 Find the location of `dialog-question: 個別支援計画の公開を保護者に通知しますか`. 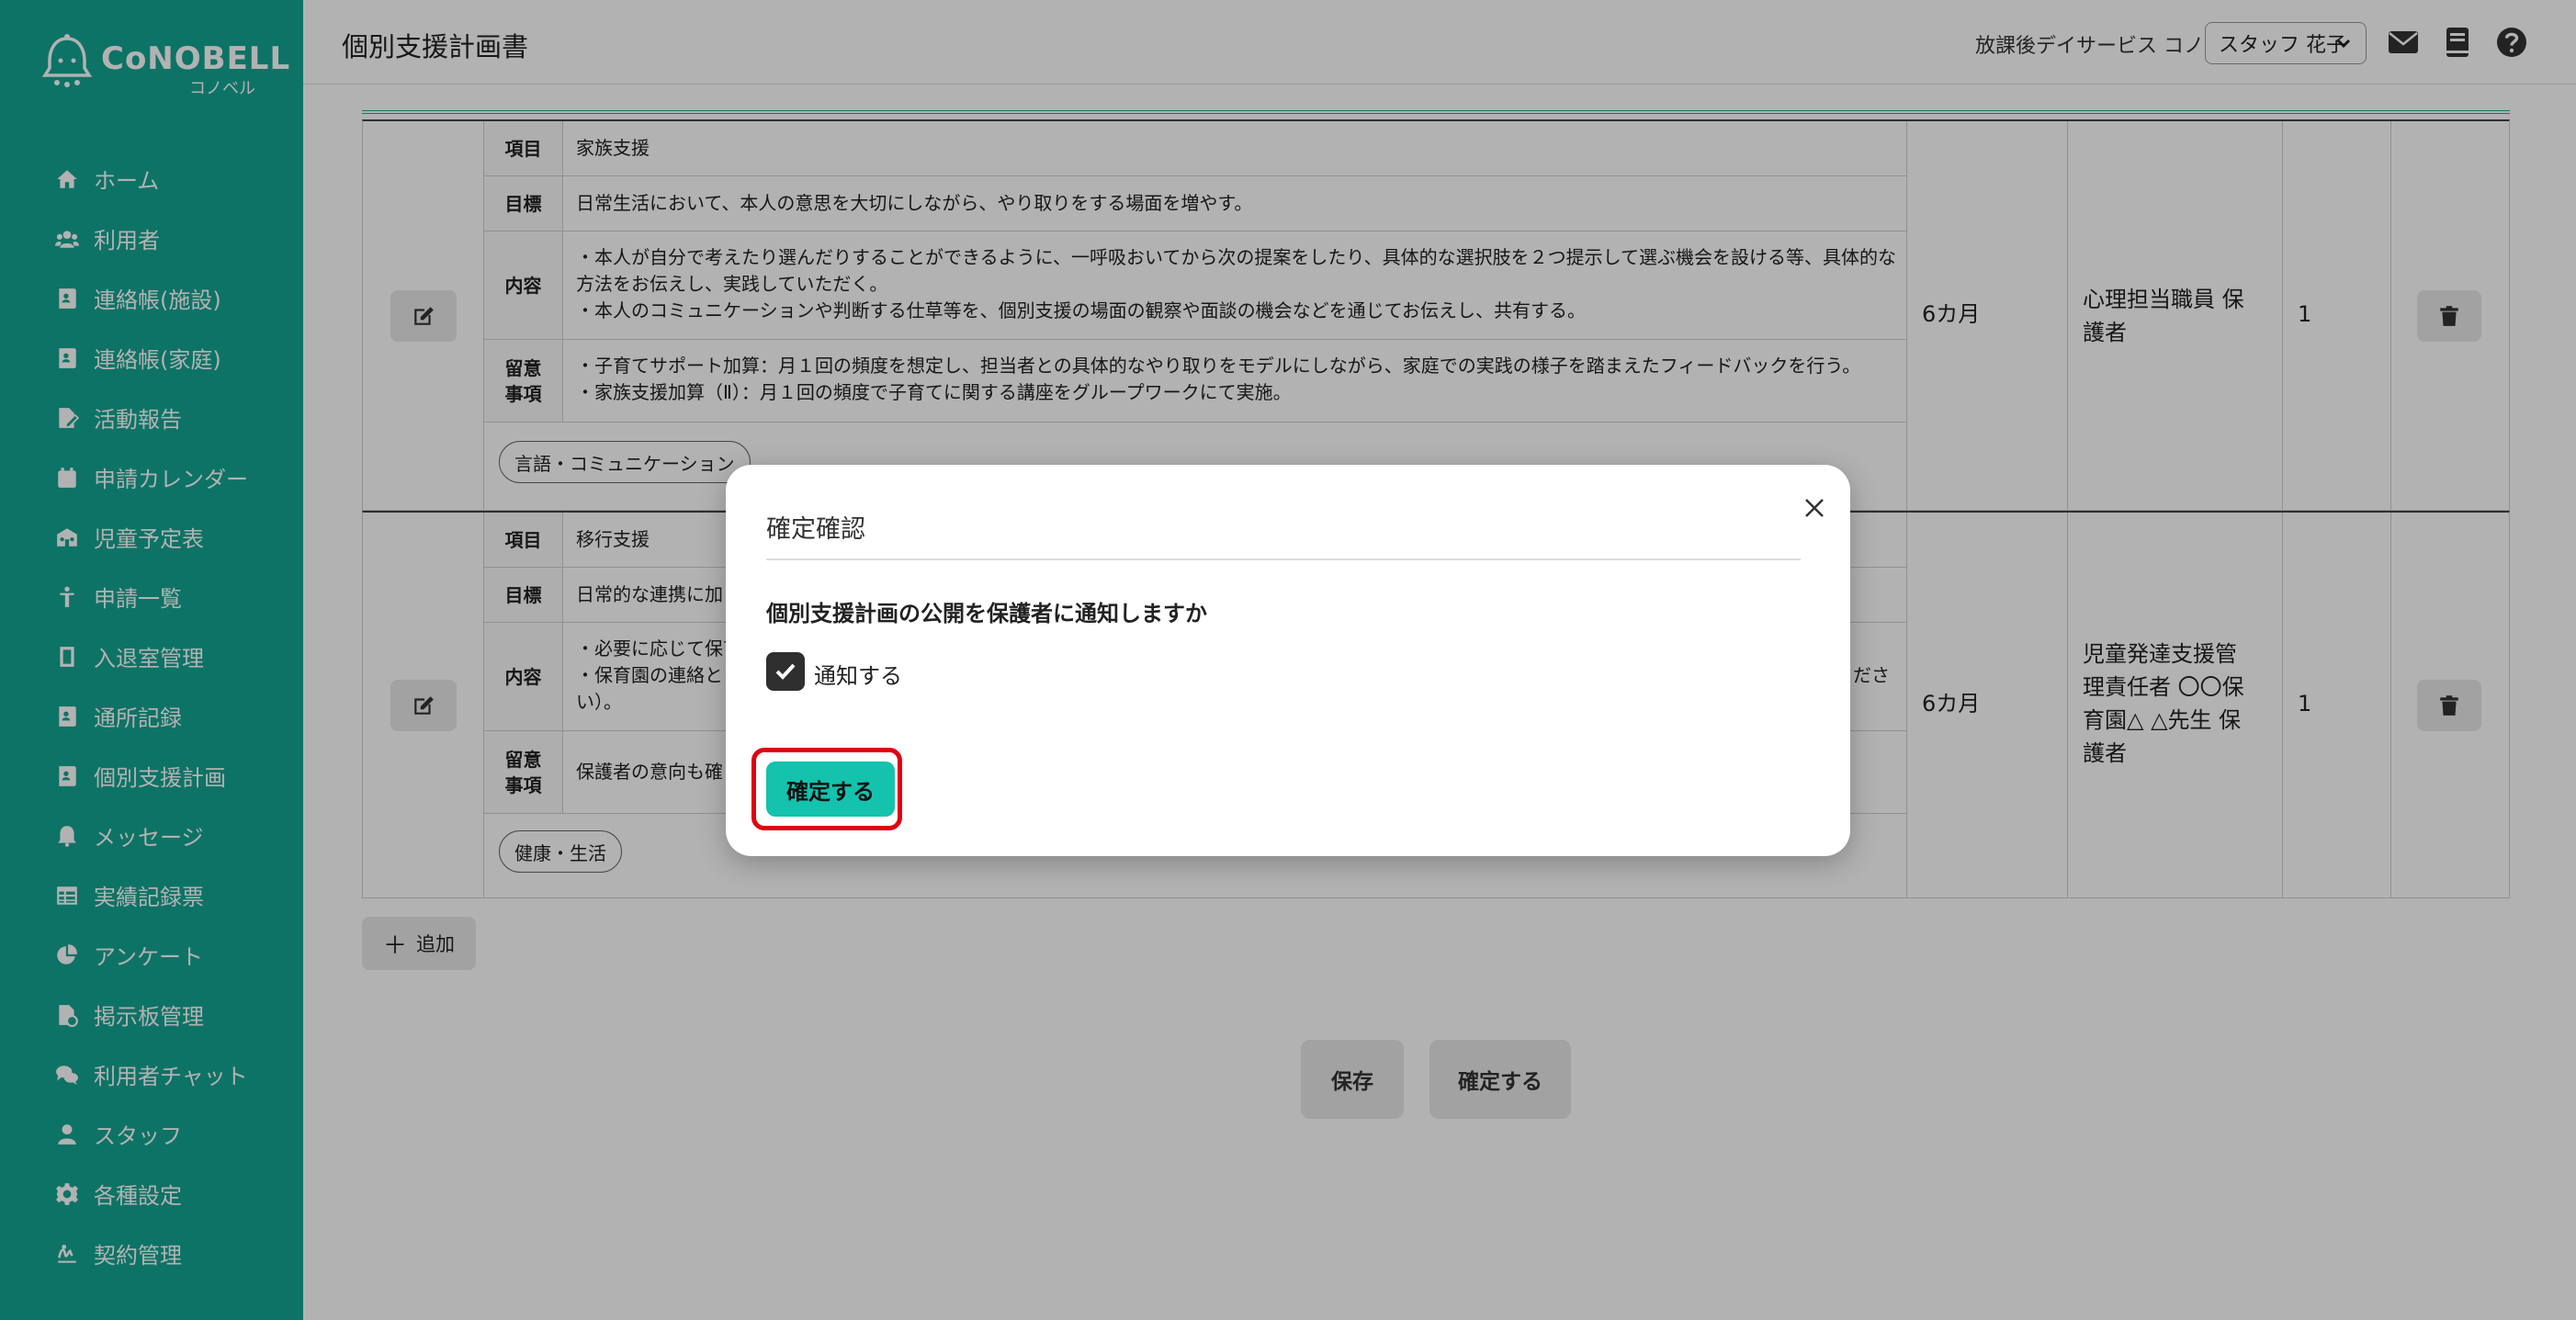

dialog-question: 個別支援計画の公開を保護者に通知しますか is located at coordinates (986, 613).